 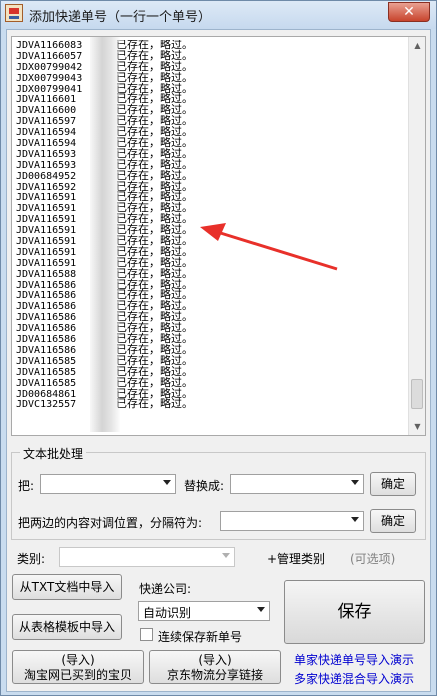 I want to click on log-line: JDVC132557 已存在，略过。, so click(x=211, y=404).